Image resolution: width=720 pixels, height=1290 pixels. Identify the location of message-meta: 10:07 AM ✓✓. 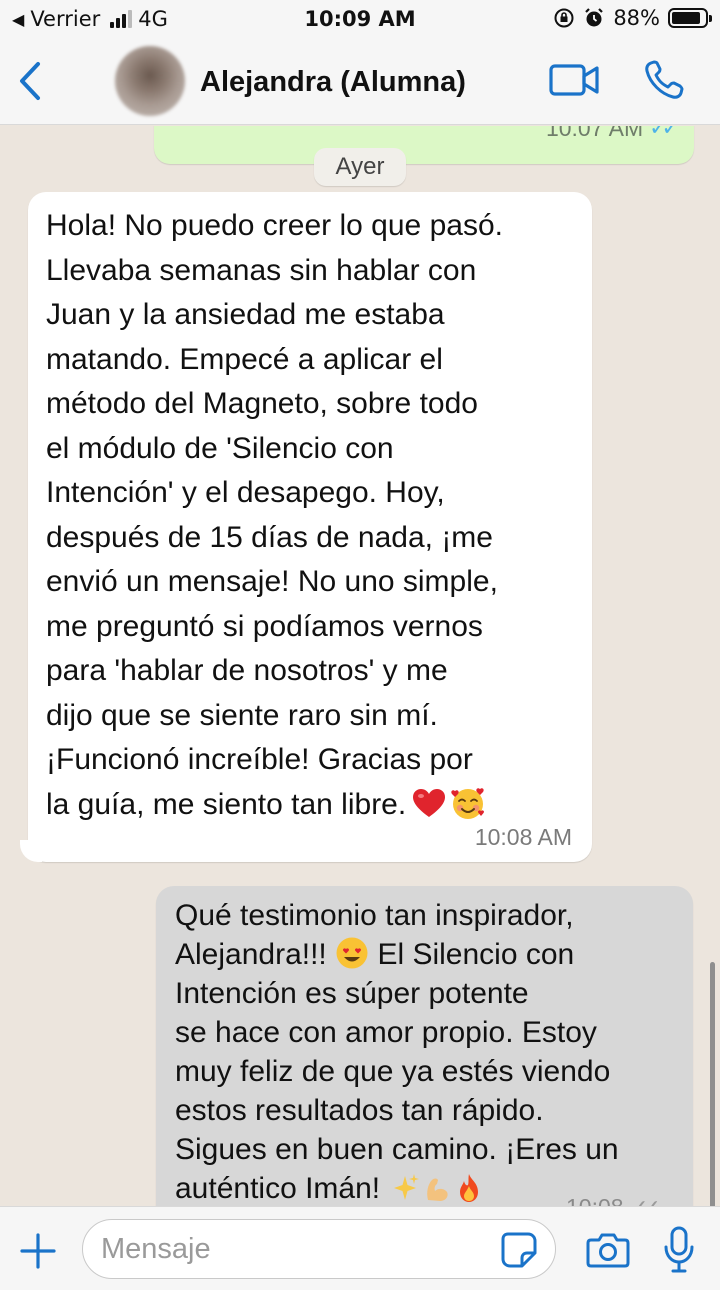
(612, 134).